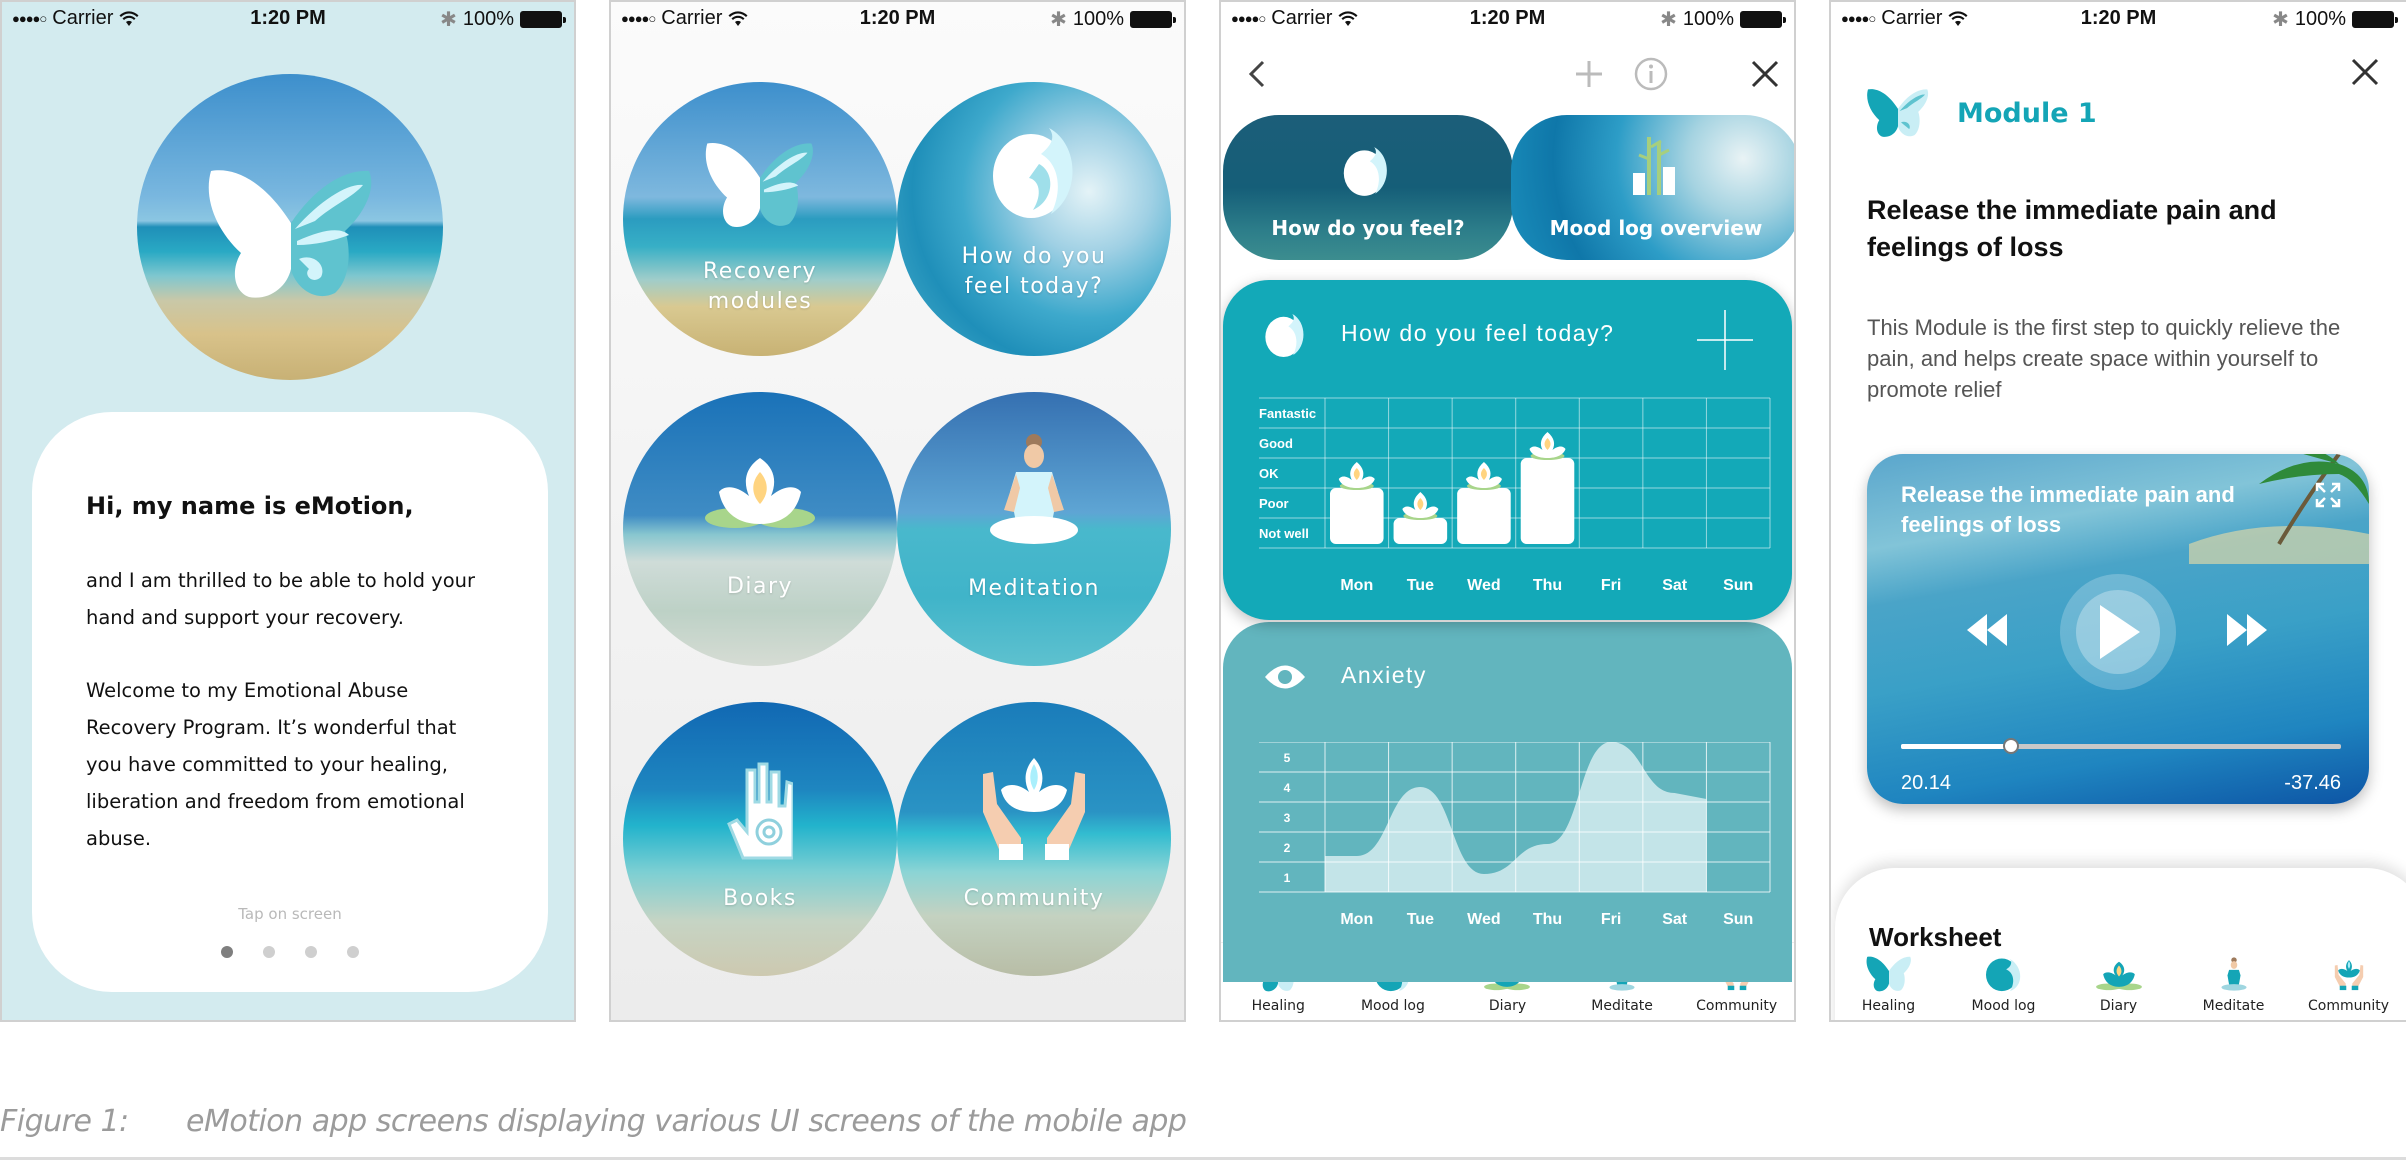 Image resolution: width=2406 pixels, height=1163 pixels. What do you see at coordinates (2349, 984) in the screenshot?
I see `tab-community: Community` at bounding box center [2349, 984].